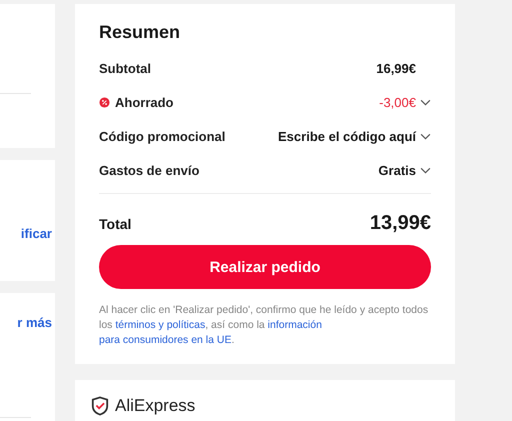 The width and height of the screenshot is (512, 421). Describe the element at coordinates (115, 224) in the screenshot. I see `total-label: Total` at that location.